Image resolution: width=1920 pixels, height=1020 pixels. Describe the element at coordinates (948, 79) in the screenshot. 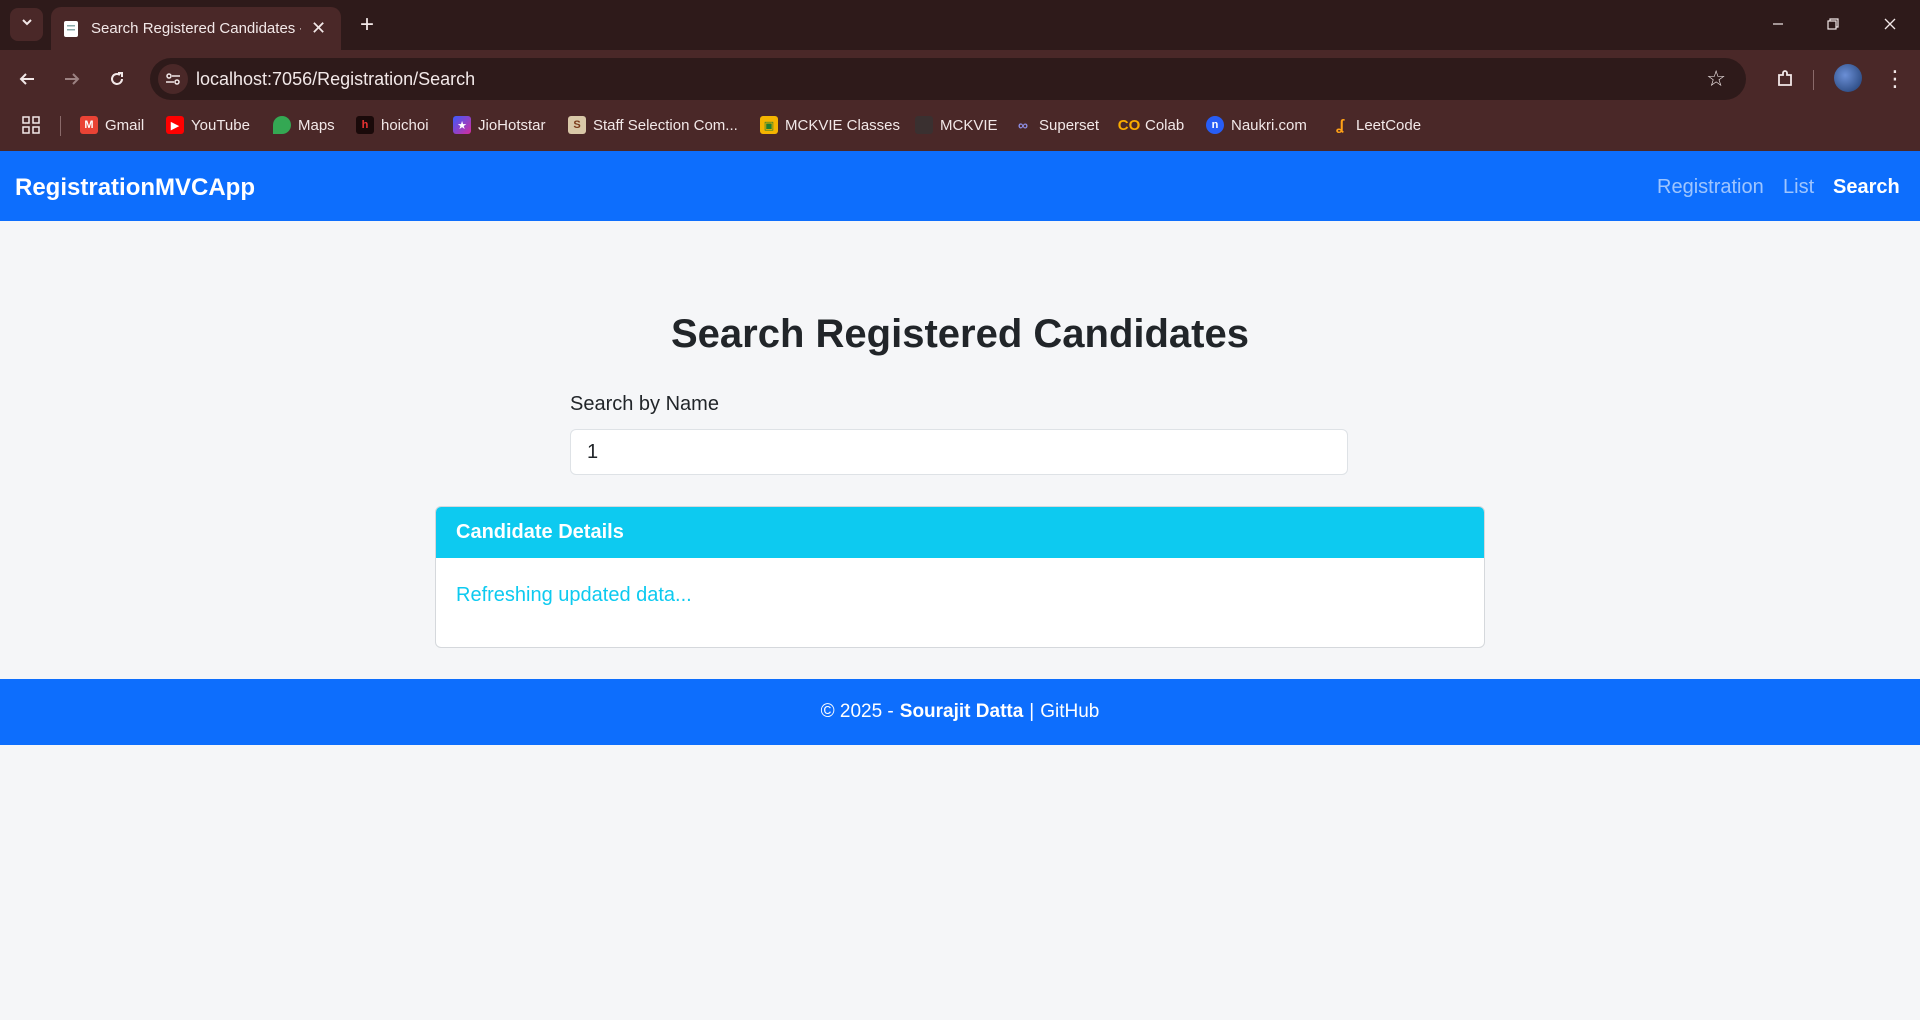

I see `address-bar: localhost:7056/Registration/Search ☆` at that location.